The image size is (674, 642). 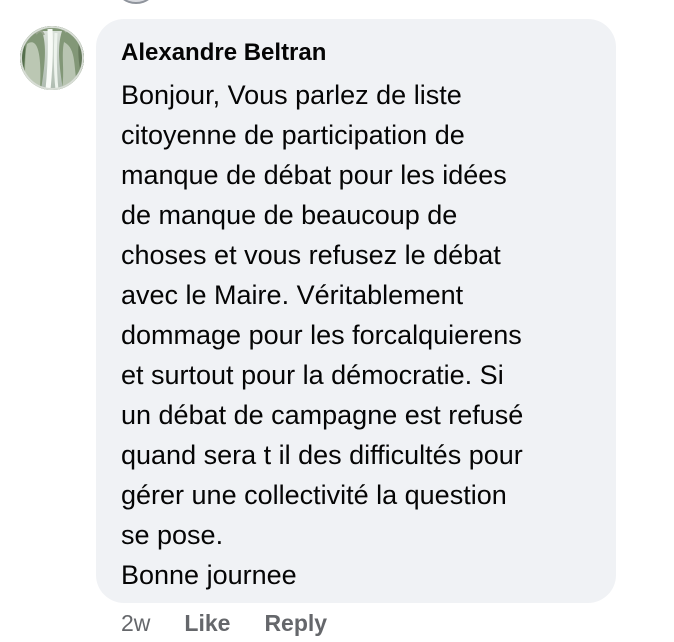 I want to click on previous-avatar-edge, so click(x=136, y=2).